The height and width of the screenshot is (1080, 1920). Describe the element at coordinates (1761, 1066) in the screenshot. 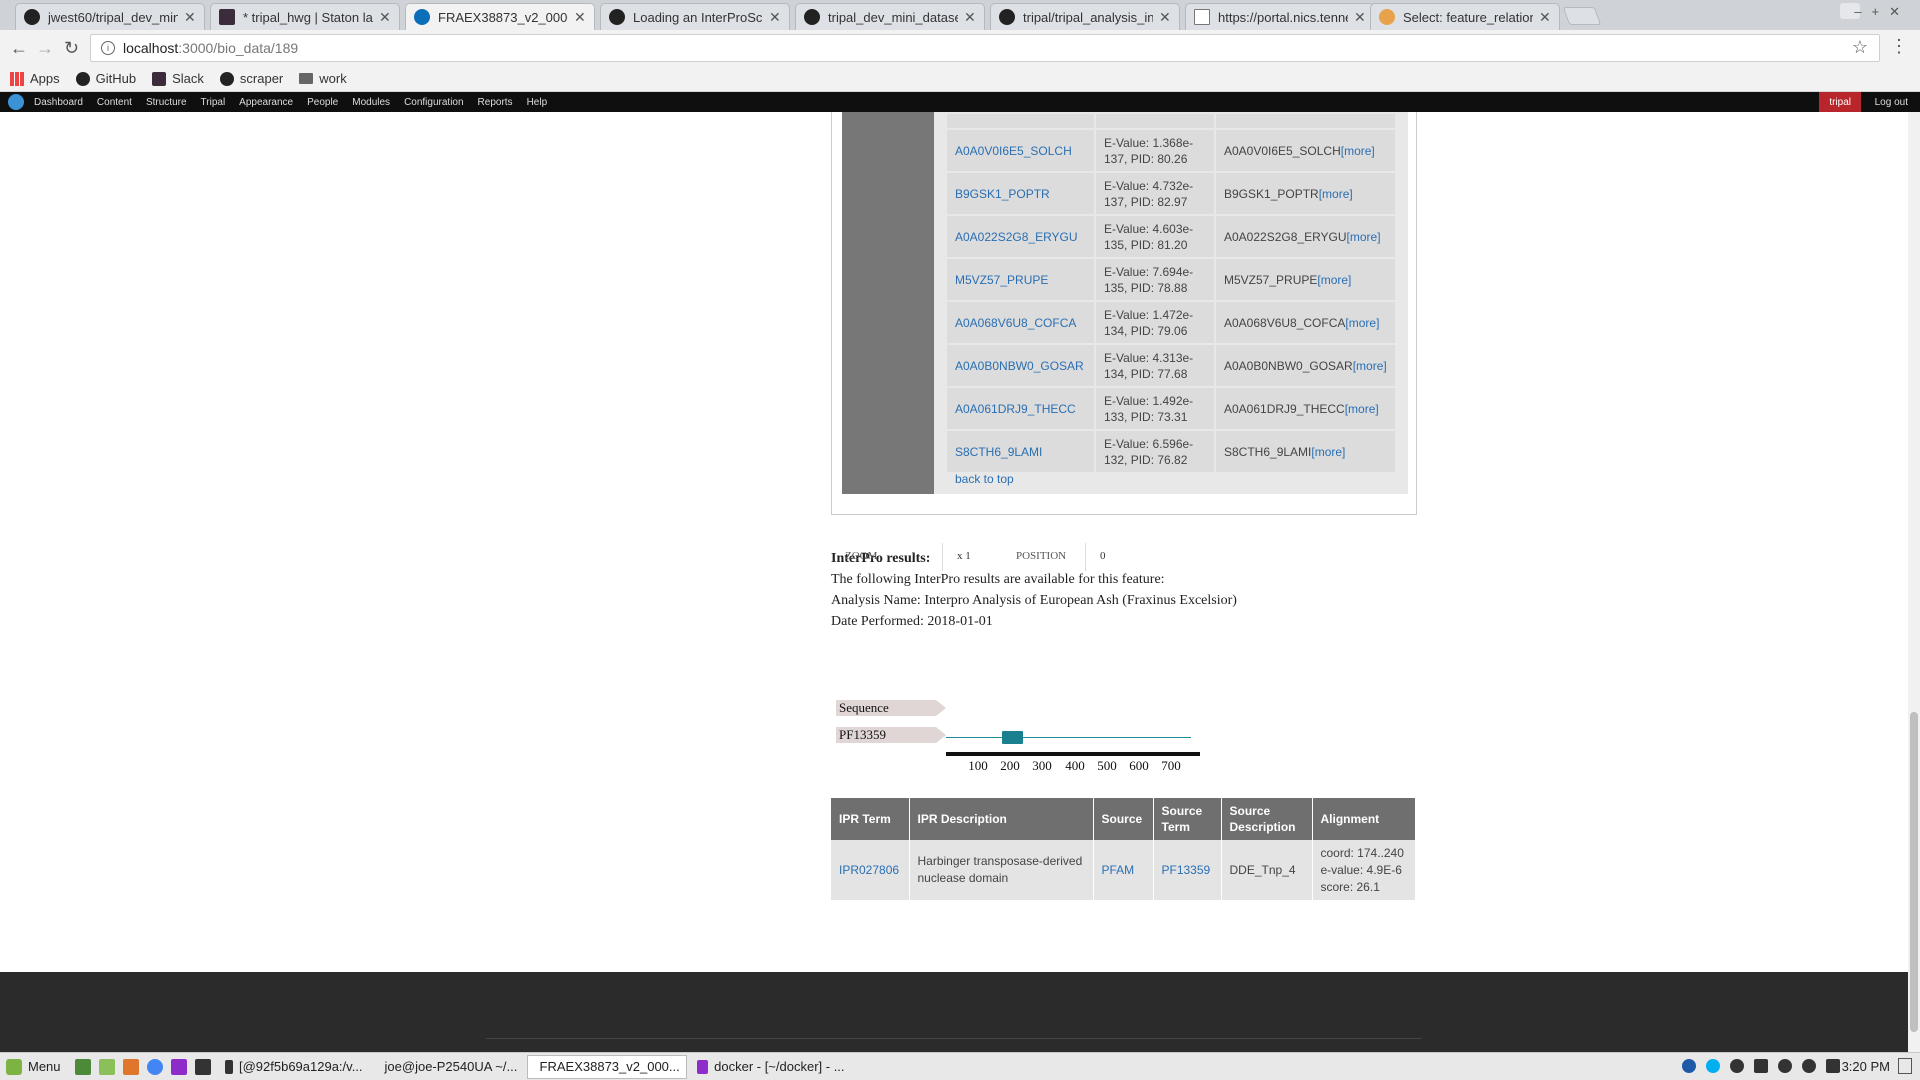

I see `clipboard-icon` at that location.